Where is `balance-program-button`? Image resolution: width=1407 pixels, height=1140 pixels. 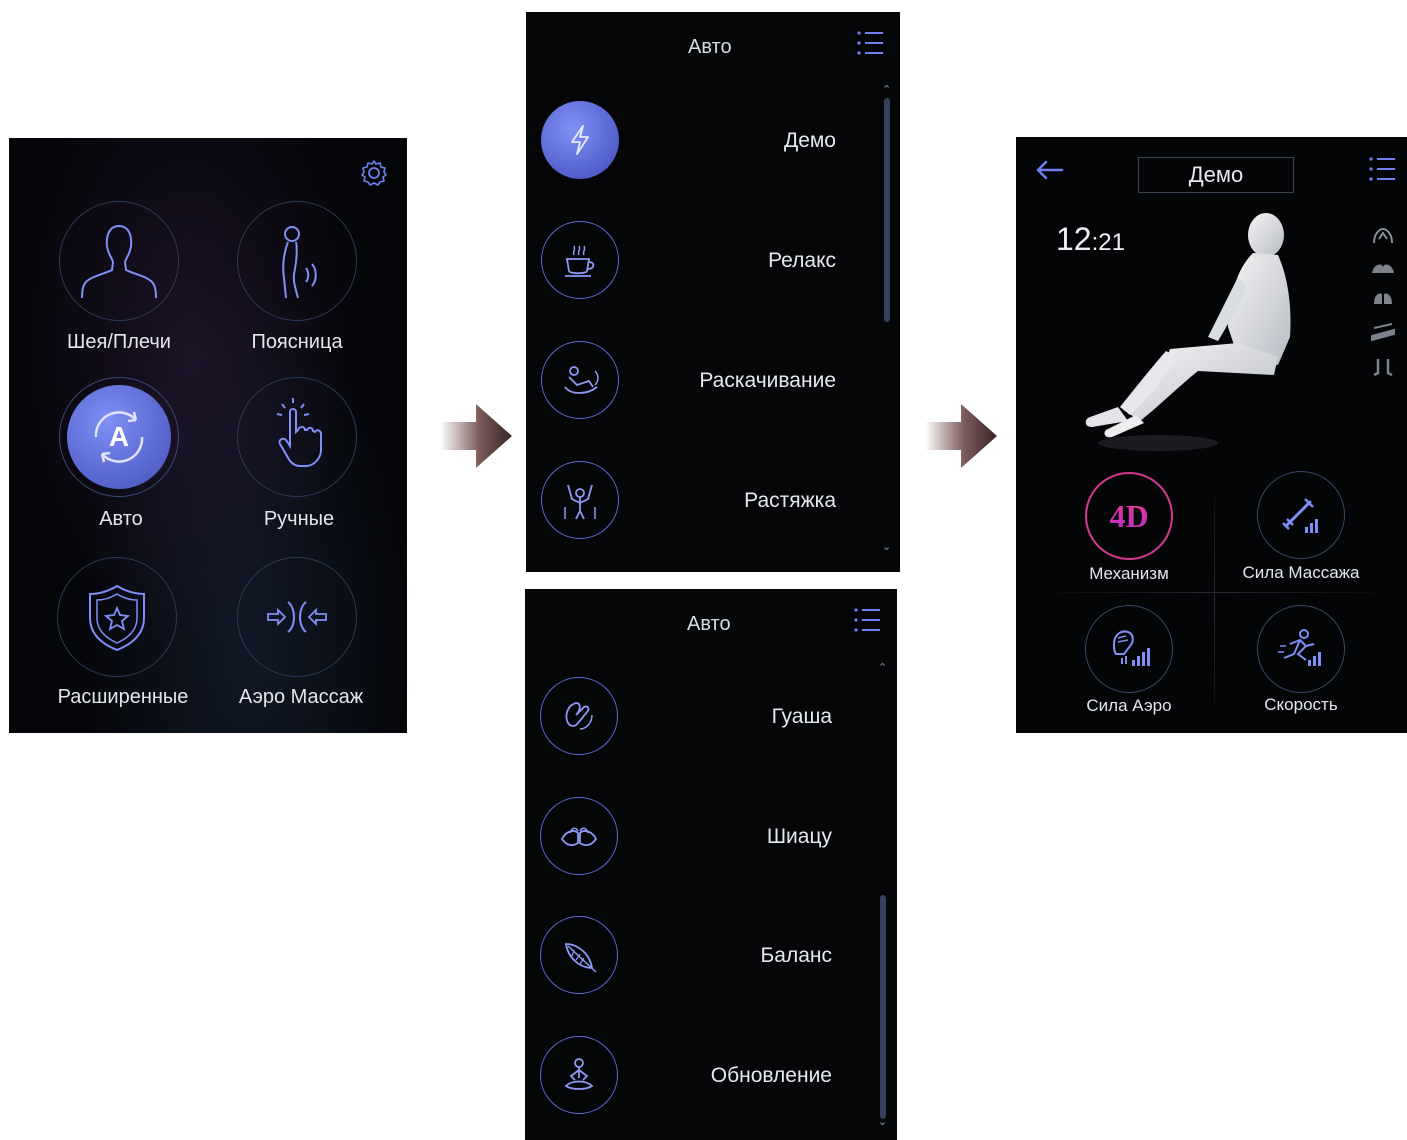
balance-program-button is located at coordinates (579, 955).